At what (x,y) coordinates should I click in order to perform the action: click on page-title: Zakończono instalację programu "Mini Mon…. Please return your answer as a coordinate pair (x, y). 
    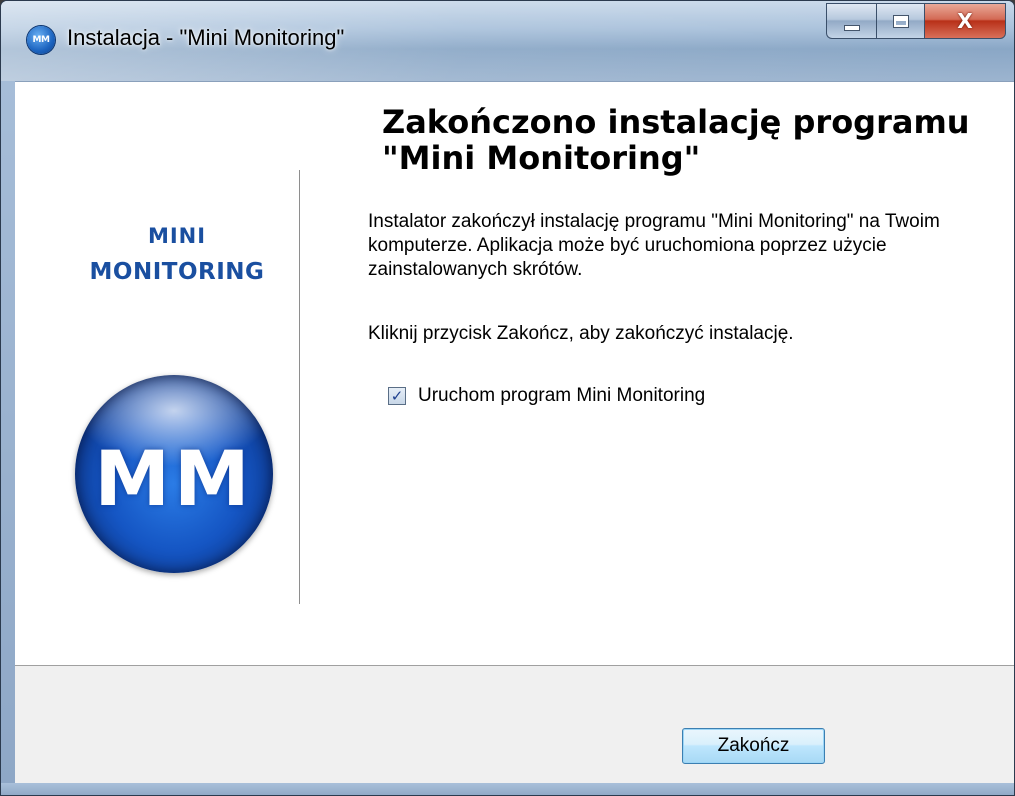
    Looking at the image, I should click on (676, 140).